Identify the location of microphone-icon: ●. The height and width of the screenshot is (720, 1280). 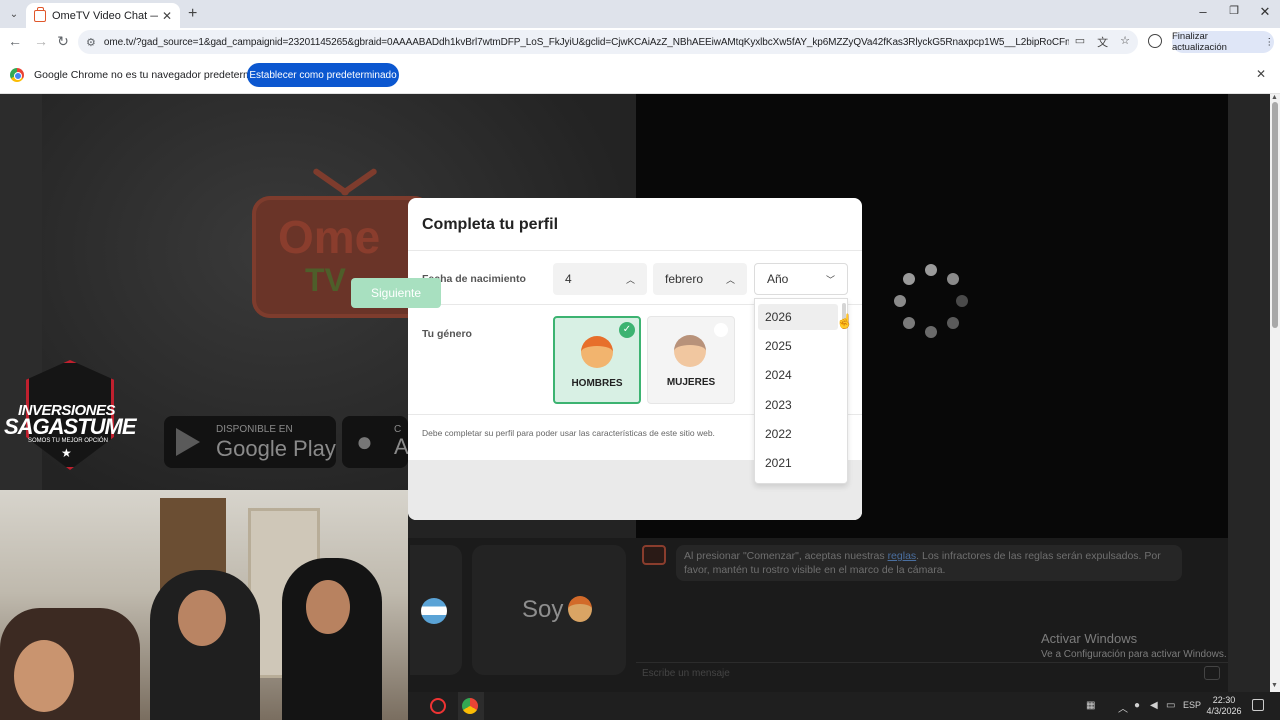
(1137, 705).